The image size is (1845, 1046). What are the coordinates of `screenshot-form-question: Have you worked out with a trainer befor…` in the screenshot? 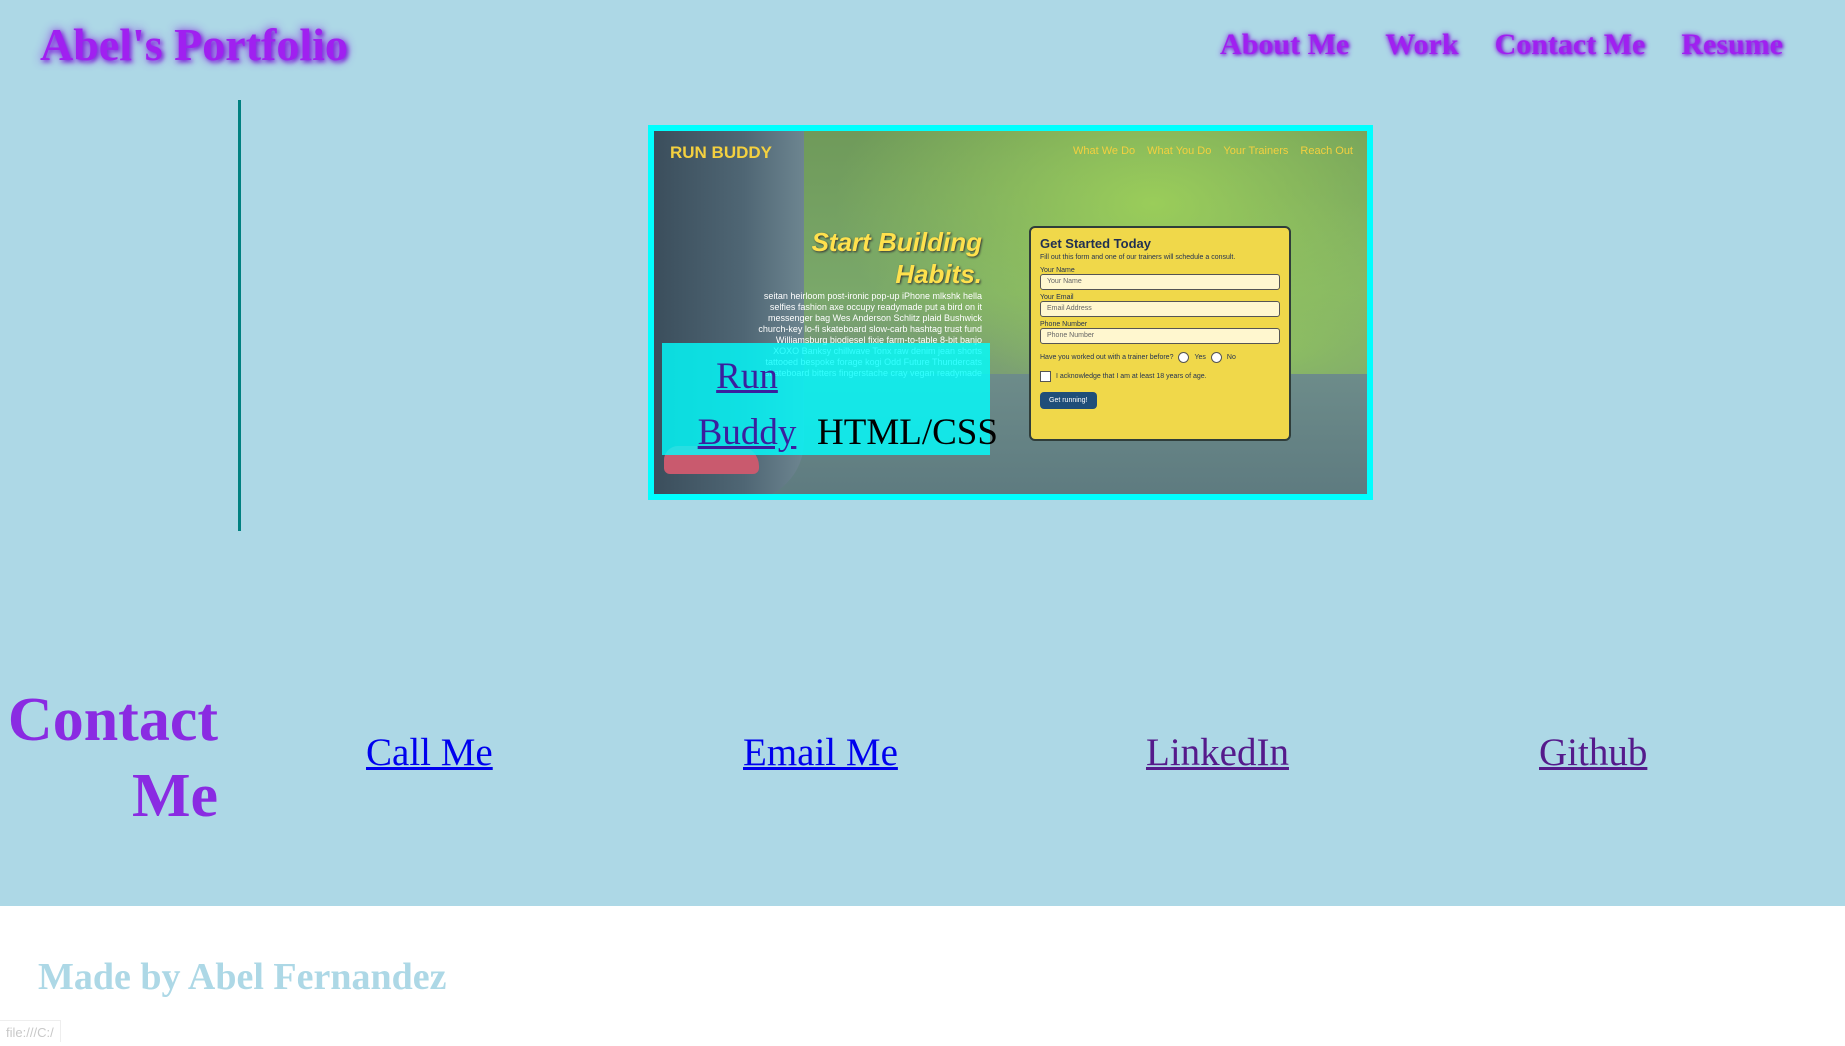 It's located at (1107, 357).